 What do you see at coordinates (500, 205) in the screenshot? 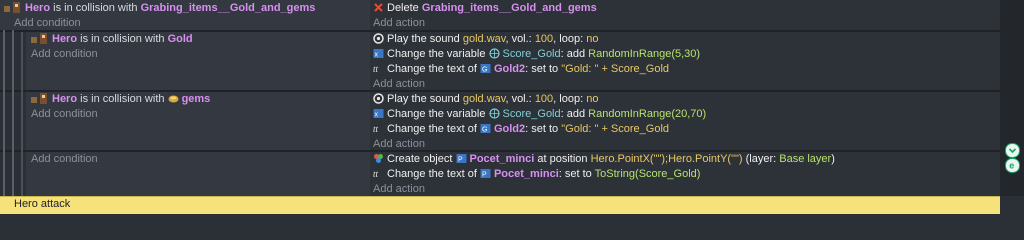
I see `collapsed-event-group: Hero attack` at bounding box center [500, 205].